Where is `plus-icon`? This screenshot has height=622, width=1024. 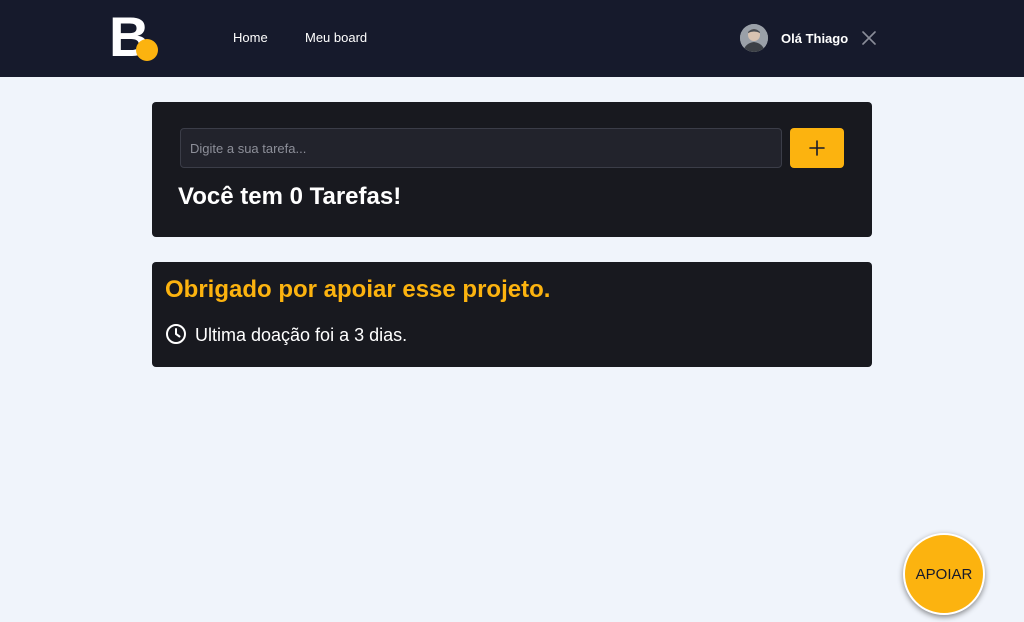
plus-icon is located at coordinates (817, 148).